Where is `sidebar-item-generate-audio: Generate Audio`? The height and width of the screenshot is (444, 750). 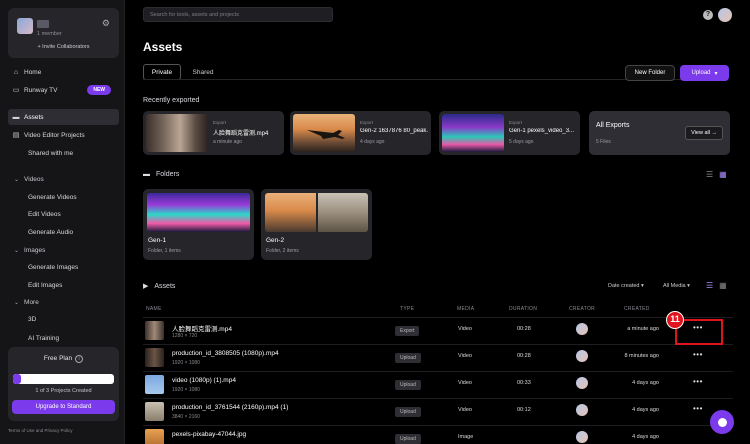
sidebar-item-generate-audio: Generate Audio is located at coordinates (63, 232).